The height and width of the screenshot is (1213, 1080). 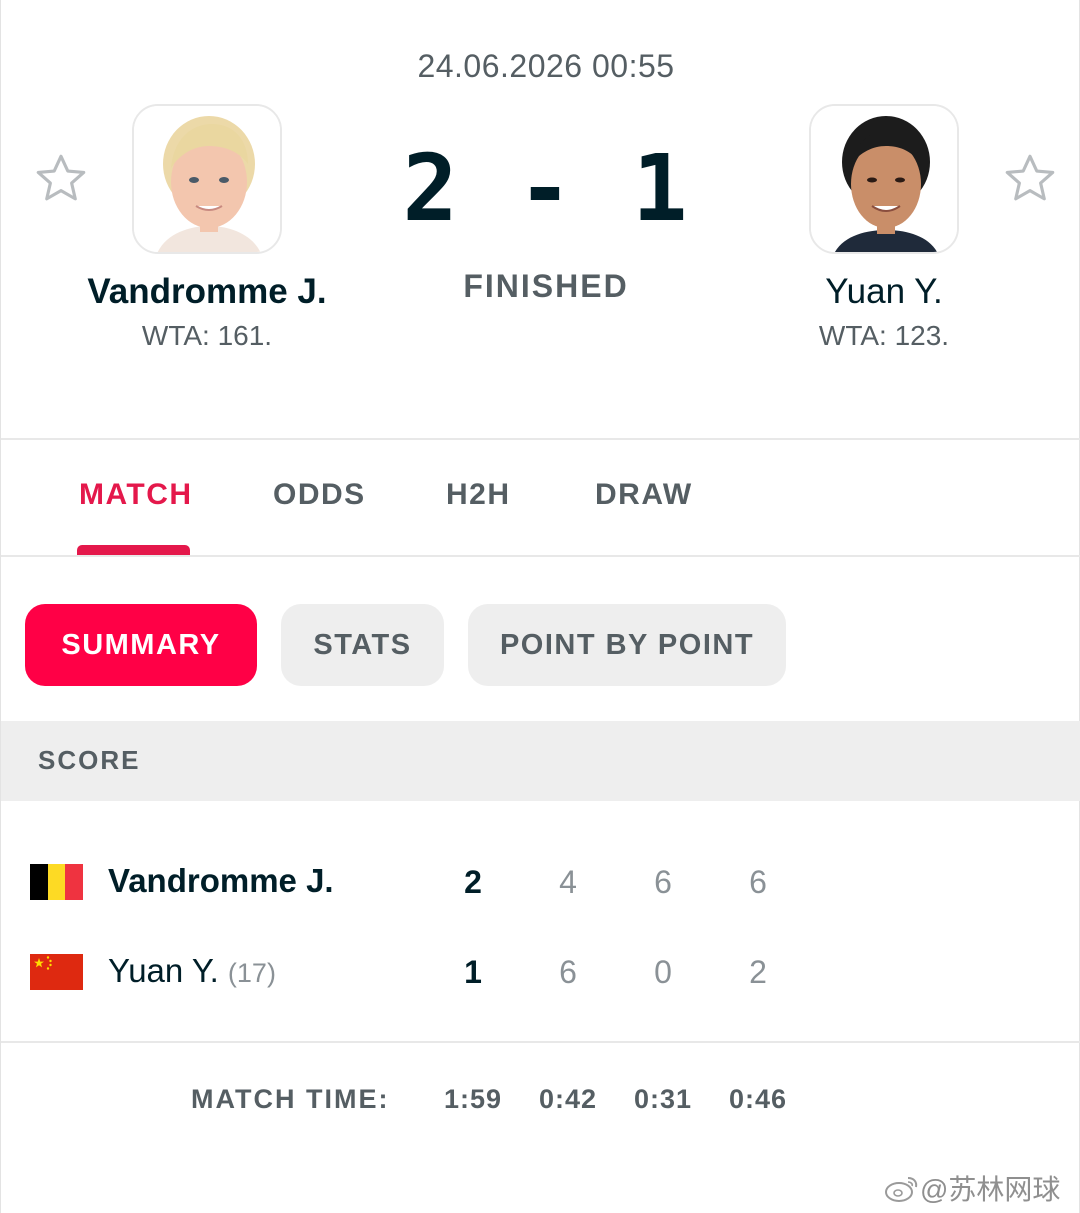 What do you see at coordinates (546, 188) in the screenshot?
I see `match-score: 2 - 1` at bounding box center [546, 188].